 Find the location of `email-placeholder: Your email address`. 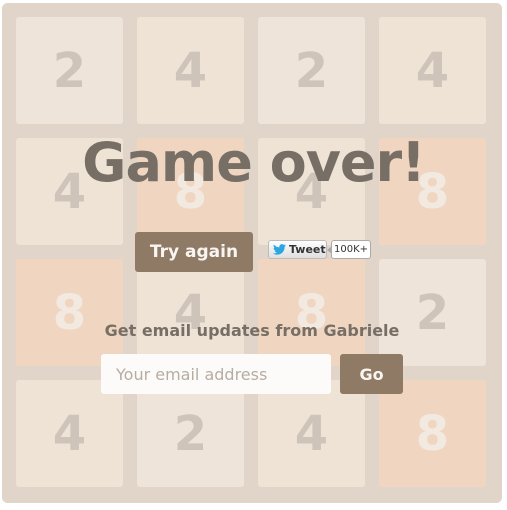

email-placeholder: Your email address is located at coordinates (192, 374).